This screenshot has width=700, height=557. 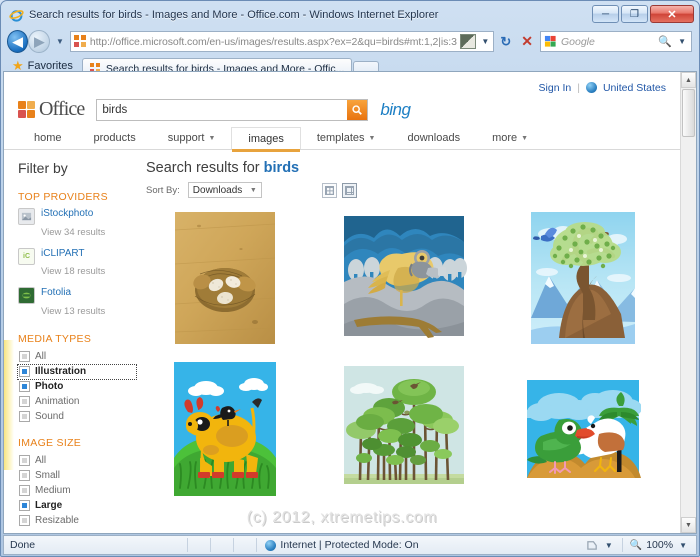 I want to click on page-scrollbar: ▲ ▼, so click(x=688, y=302).